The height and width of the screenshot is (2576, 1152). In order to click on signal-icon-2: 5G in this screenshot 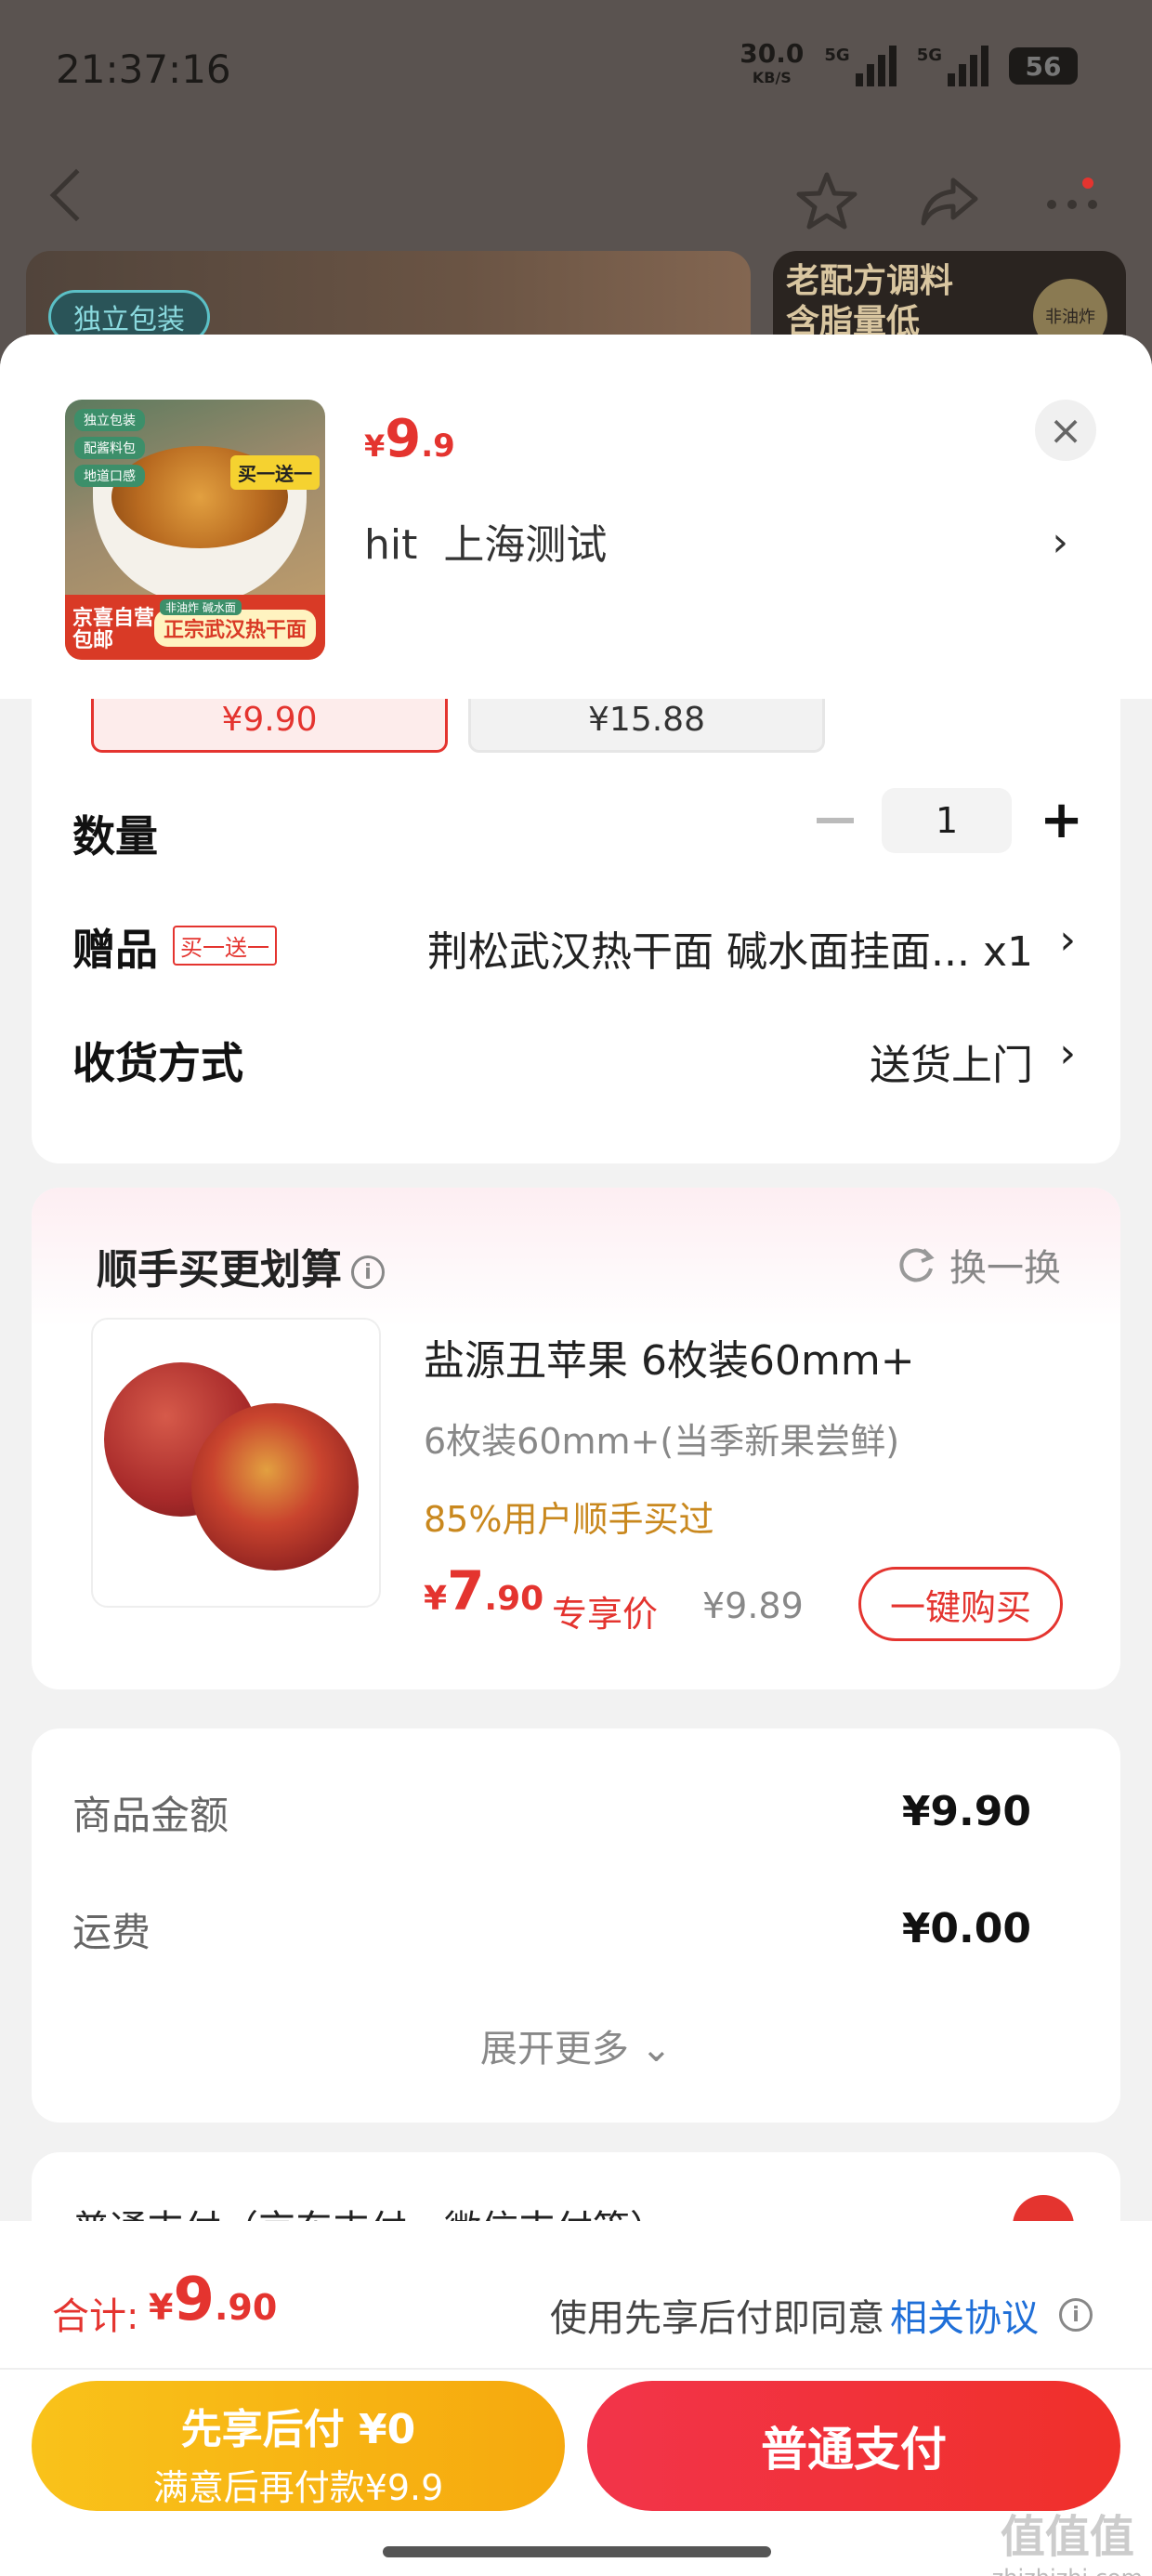, I will do `click(952, 66)`.